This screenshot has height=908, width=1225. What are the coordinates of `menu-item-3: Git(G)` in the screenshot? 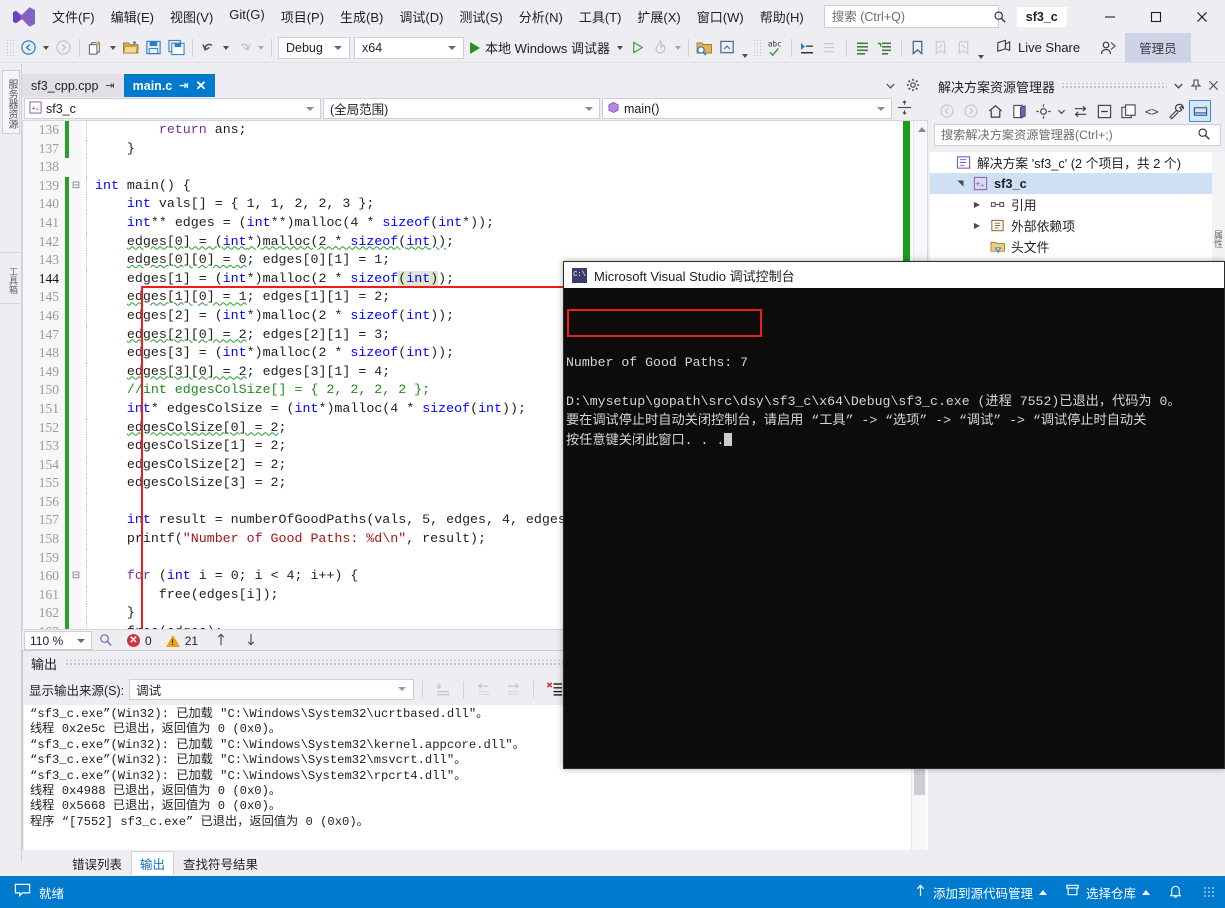 It's located at (246, 16).